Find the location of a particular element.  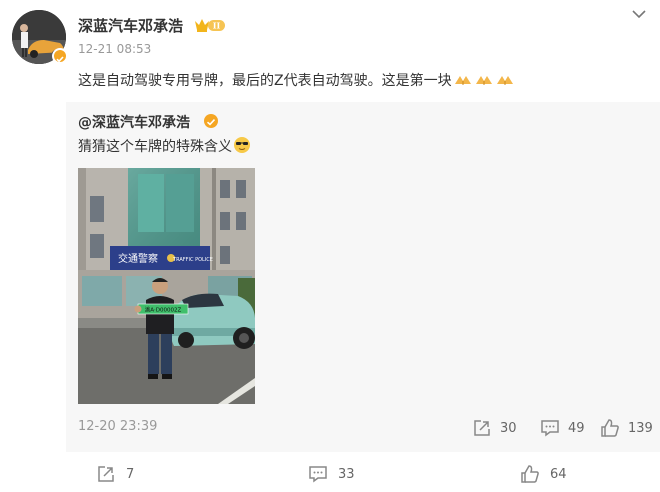

license-plate-text: 渝A·D00002Z is located at coordinates (163, 310).